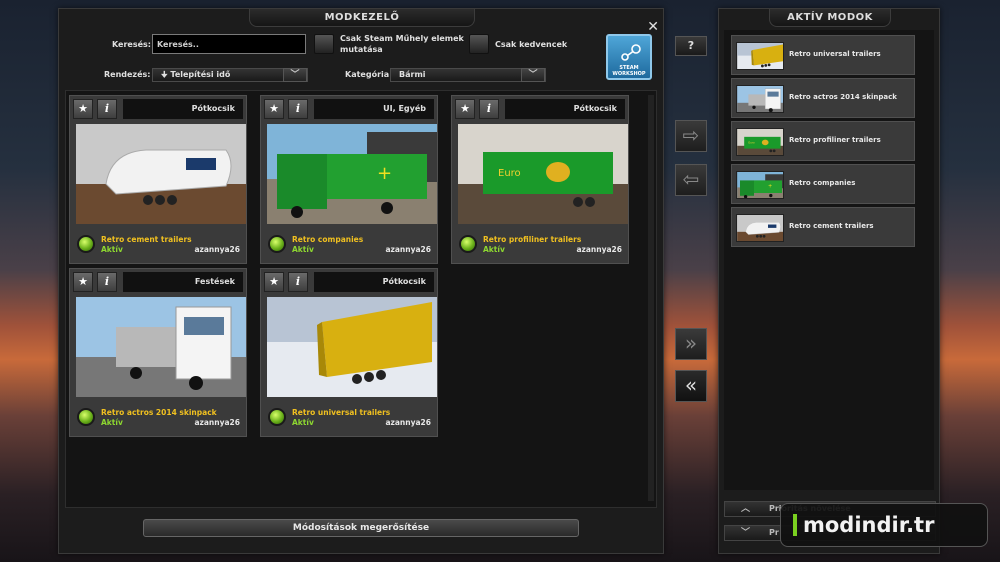  What do you see at coordinates (835, 54) in the screenshot?
I see `active-mod-name: Retro universal trailers` at bounding box center [835, 54].